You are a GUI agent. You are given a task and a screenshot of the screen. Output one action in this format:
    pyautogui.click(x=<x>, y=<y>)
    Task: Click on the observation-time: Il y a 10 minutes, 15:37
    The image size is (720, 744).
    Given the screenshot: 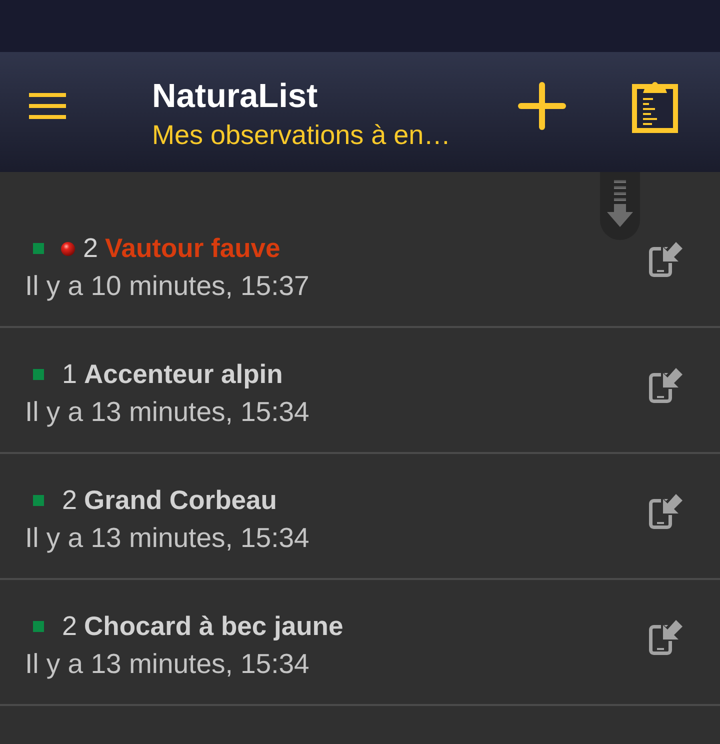 What is the action you would take?
    pyautogui.click(x=167, y=286)
    